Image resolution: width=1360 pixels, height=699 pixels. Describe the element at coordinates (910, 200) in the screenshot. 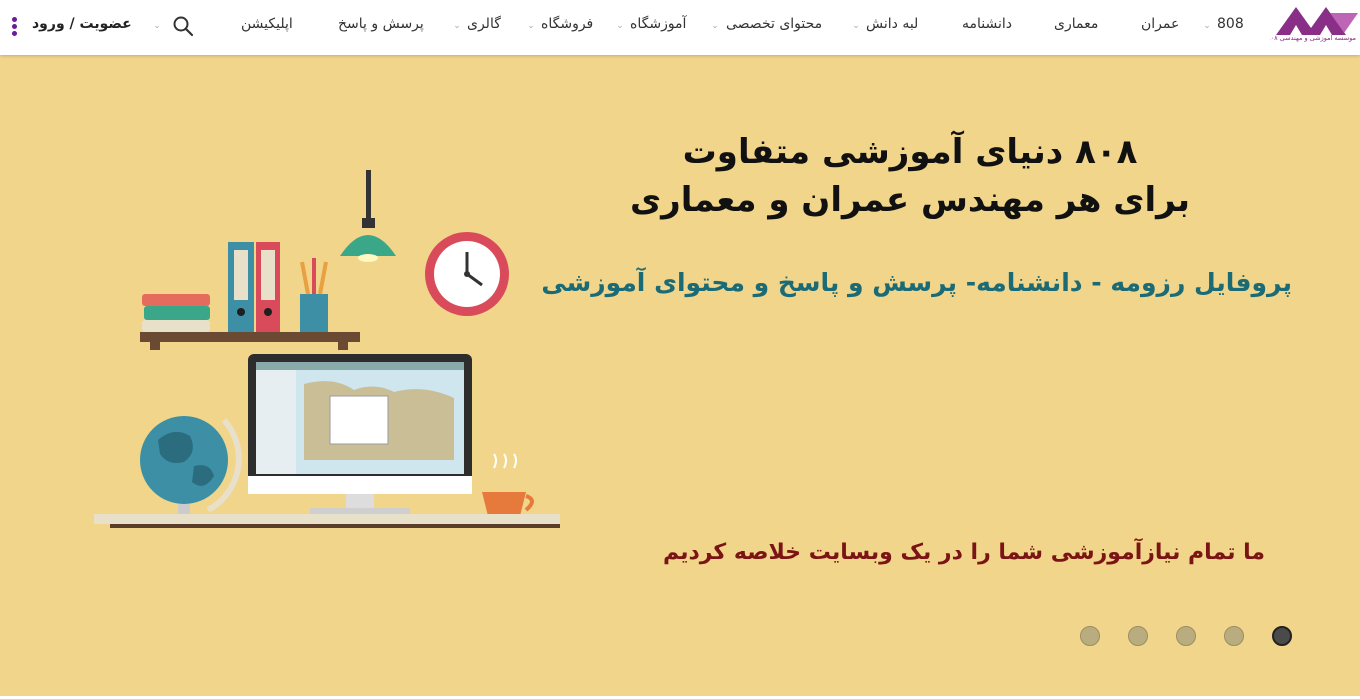

I see `hero-headline-line2: برای هر مهندس عمران و معماری` at that location.